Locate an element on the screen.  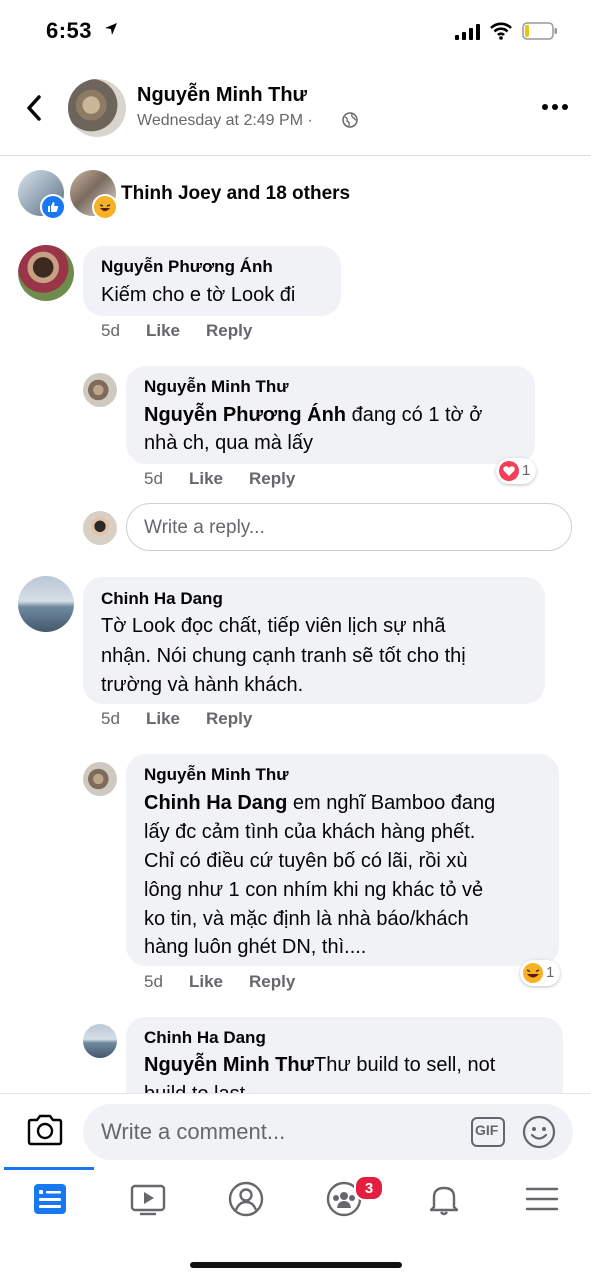
mention-link: Chinh Ha Dang is located at coordinates (215, 803).